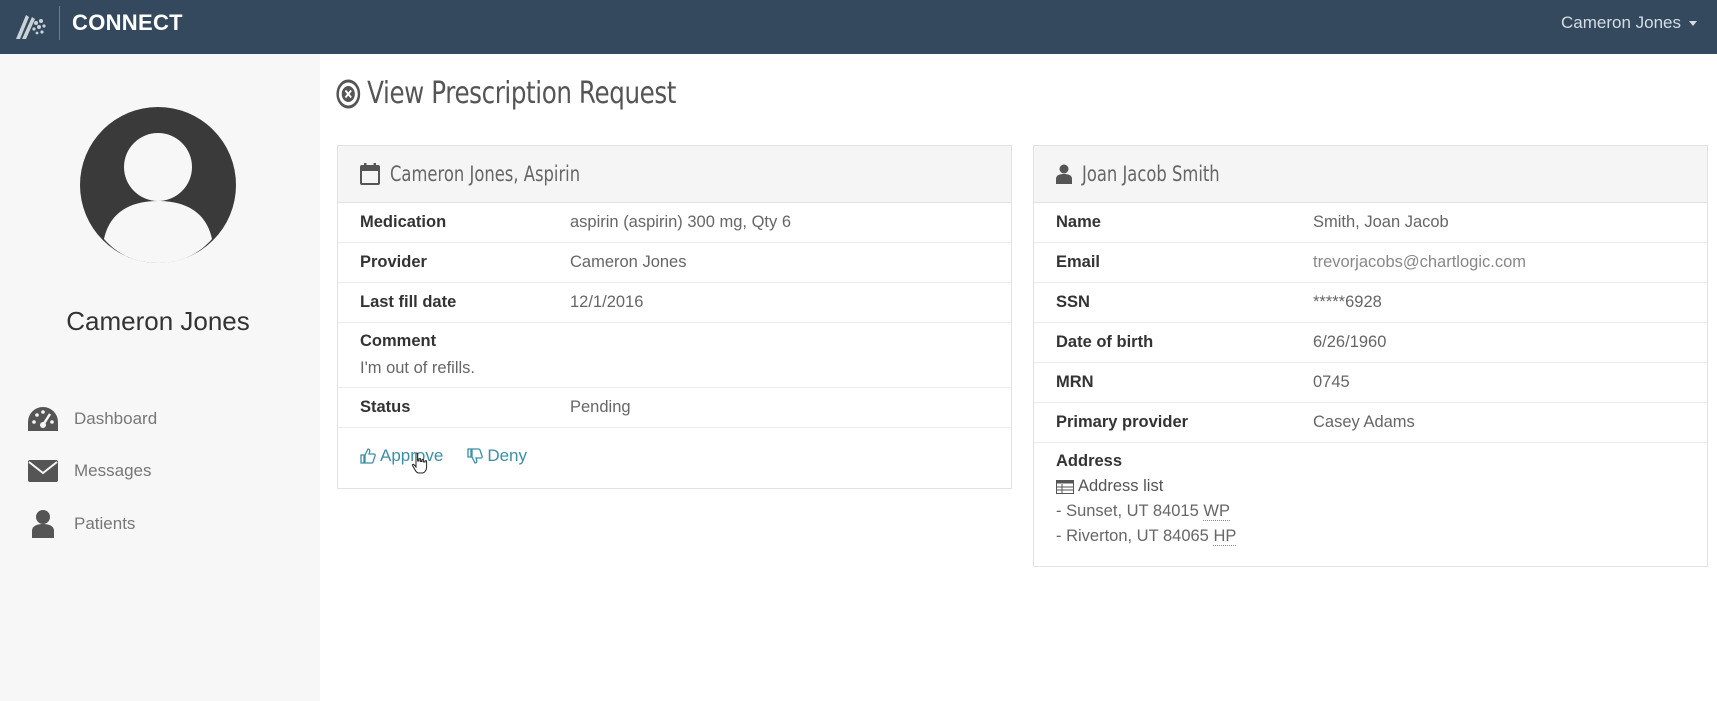 The height and width of the screenshot is (701, 1717). Describe the element at coordinates (1073, 302) in the screenshot. I see `row-label: SSN` at that location.